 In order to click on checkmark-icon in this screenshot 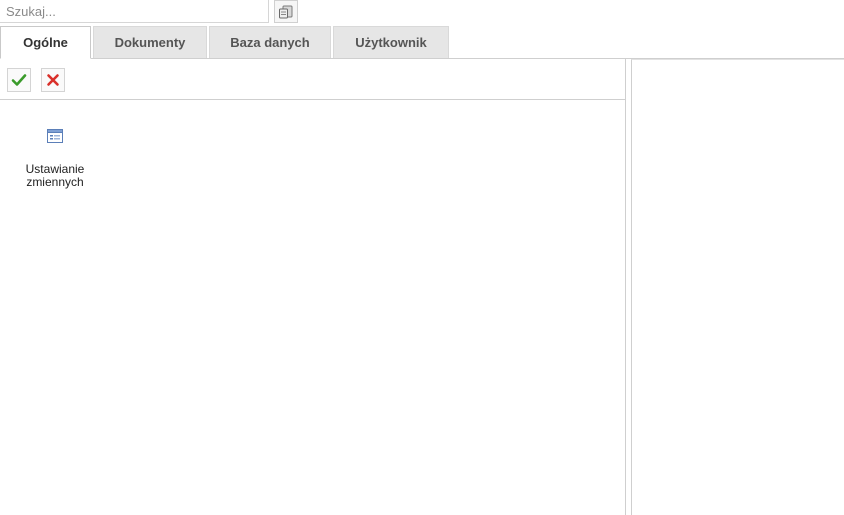, I will do `click(19, 80)`.